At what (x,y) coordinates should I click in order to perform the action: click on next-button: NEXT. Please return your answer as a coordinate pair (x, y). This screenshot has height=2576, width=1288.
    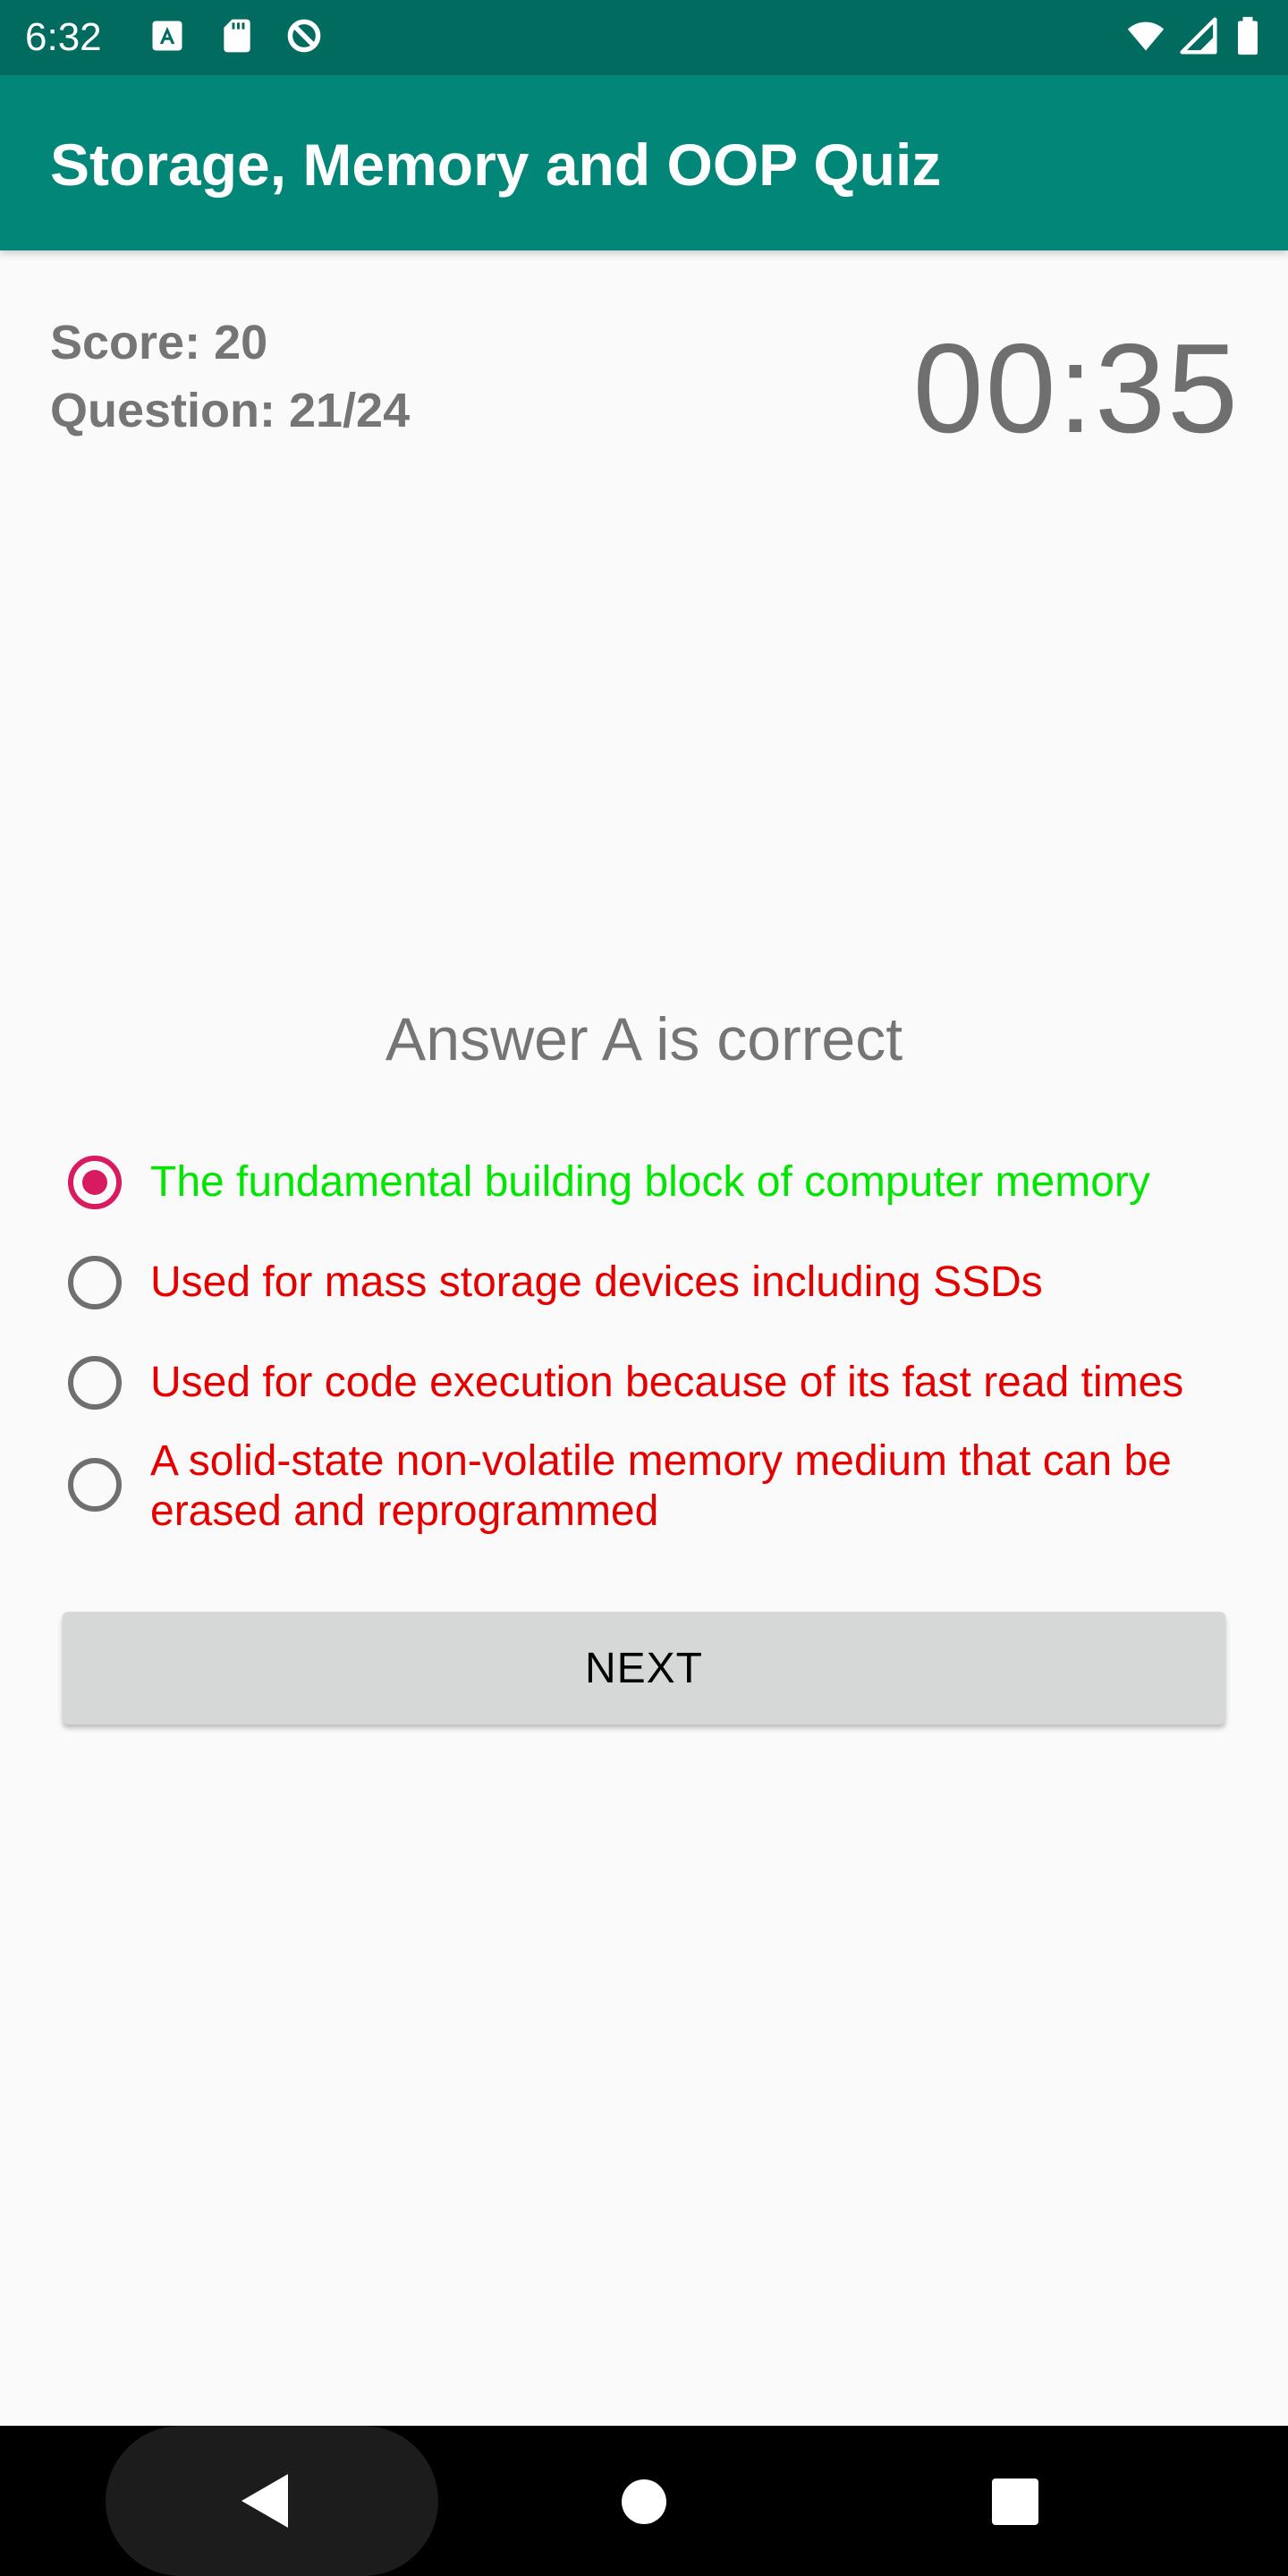
    Looking at the image, I should click on (644, 1668).